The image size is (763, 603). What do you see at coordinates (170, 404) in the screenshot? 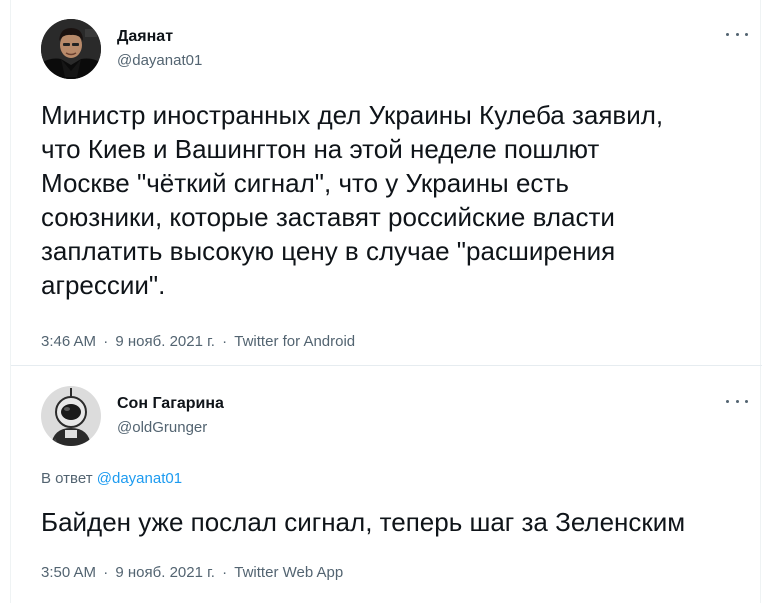
I see `display-name: Сон Гагарина` at bounding box center [170, 404].